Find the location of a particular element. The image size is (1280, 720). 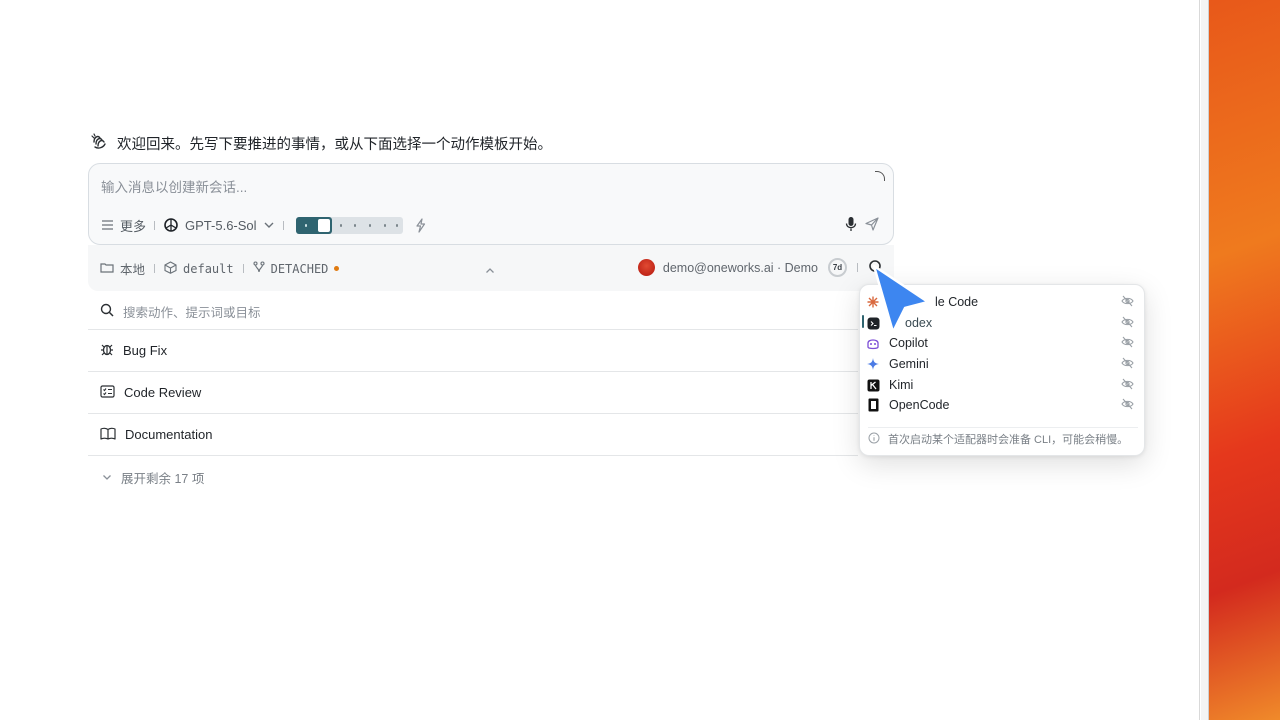

menu-divider is located at coordinates (1003, 427).